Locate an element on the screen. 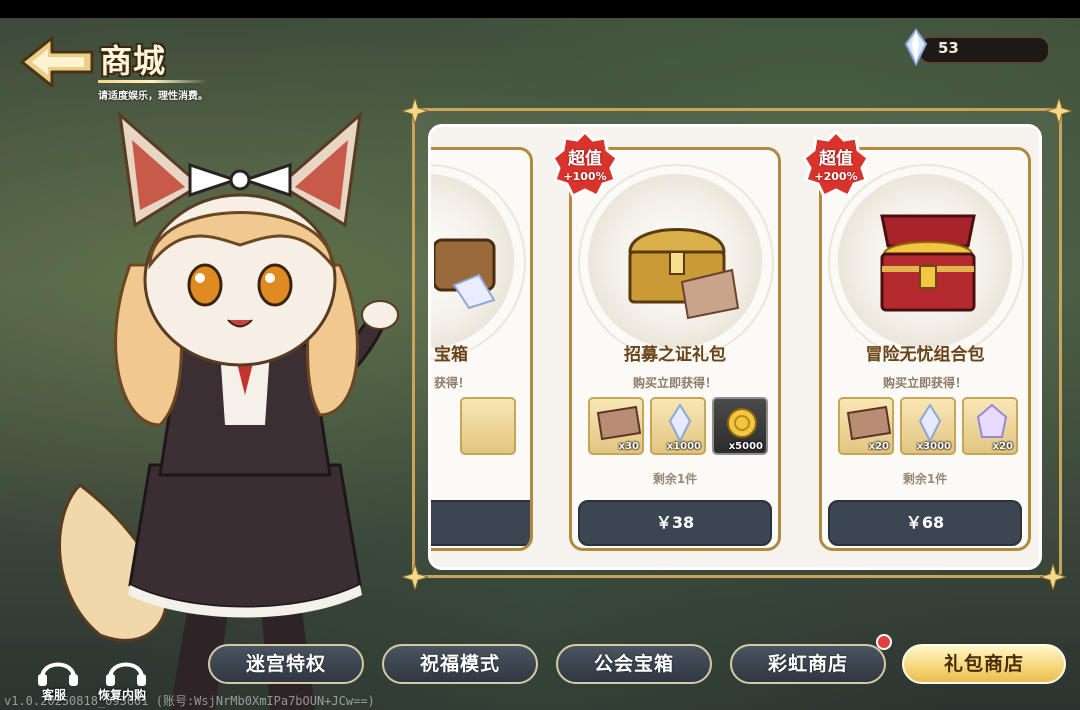  value-badge: 超值 +200% is located at coordinates (836, 166).